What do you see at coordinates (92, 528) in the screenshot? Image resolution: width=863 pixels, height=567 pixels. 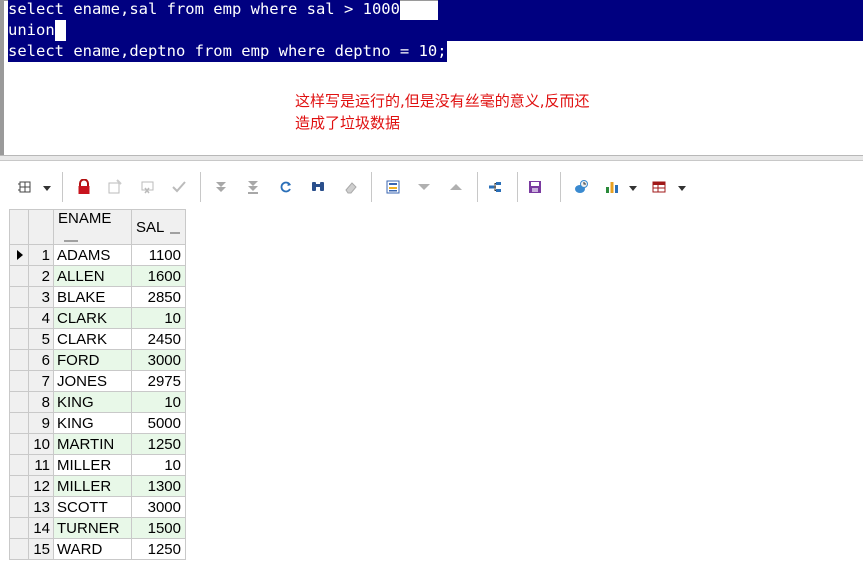 I see `cell-ename: TURNER` at bounding box center [92, 528].